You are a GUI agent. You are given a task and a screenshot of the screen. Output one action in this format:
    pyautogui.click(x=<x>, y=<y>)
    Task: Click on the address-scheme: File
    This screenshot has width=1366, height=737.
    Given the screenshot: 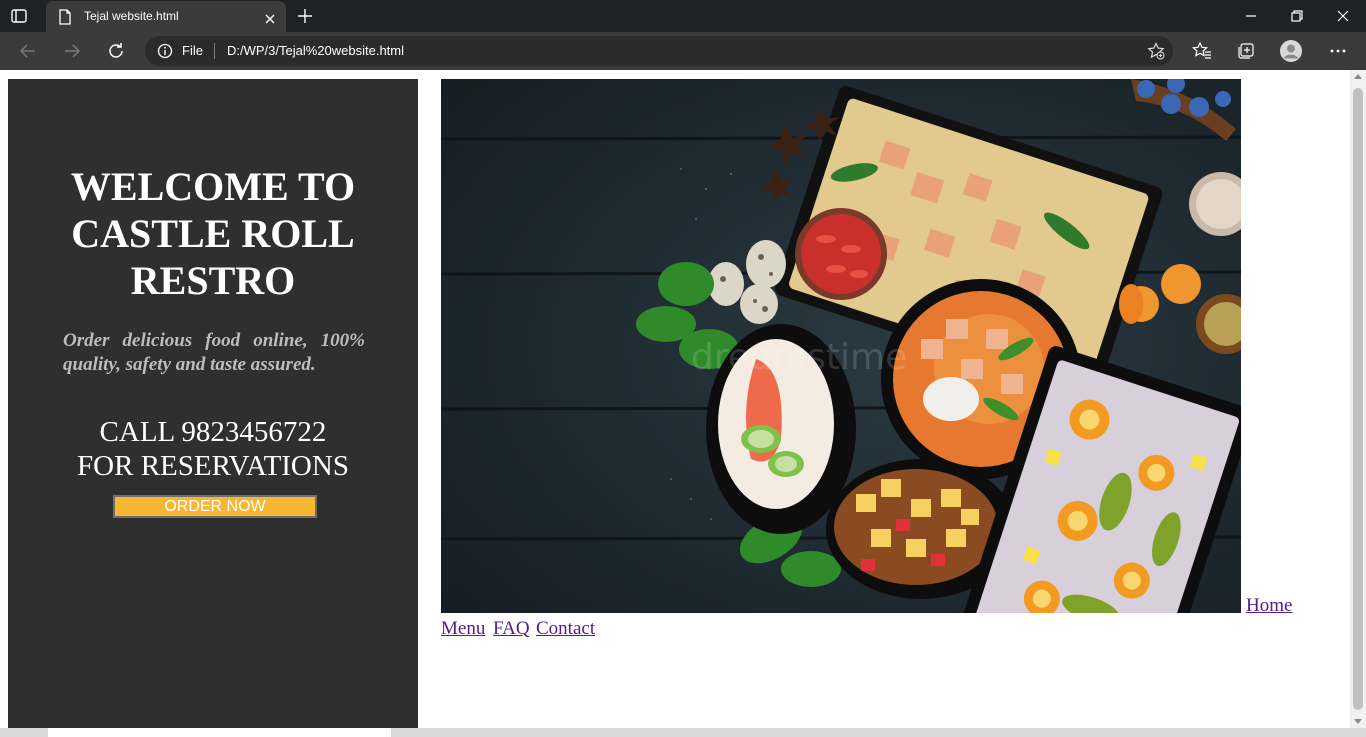 What is the action you would take?
    pyautogui.click(x=192, y=50)
    